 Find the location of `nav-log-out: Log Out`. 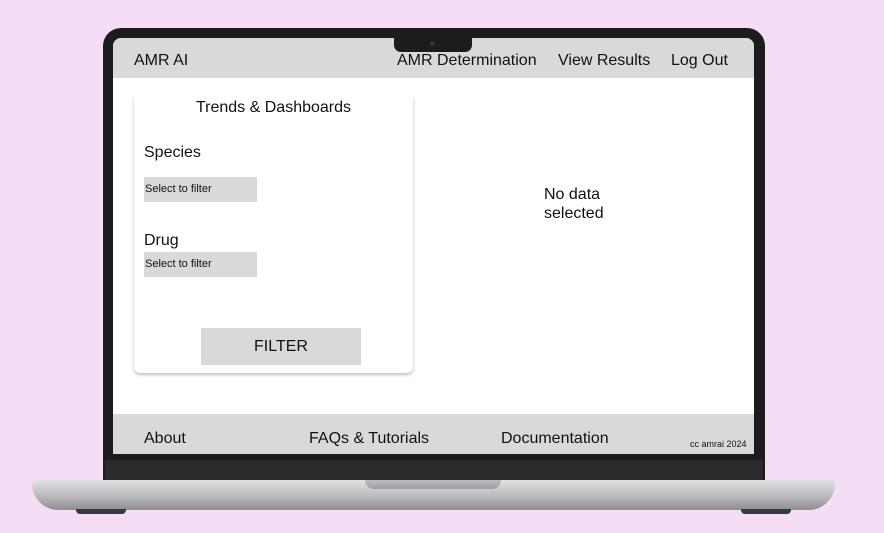

nav-log-out: Log Out is located at coordinates (699, 61).